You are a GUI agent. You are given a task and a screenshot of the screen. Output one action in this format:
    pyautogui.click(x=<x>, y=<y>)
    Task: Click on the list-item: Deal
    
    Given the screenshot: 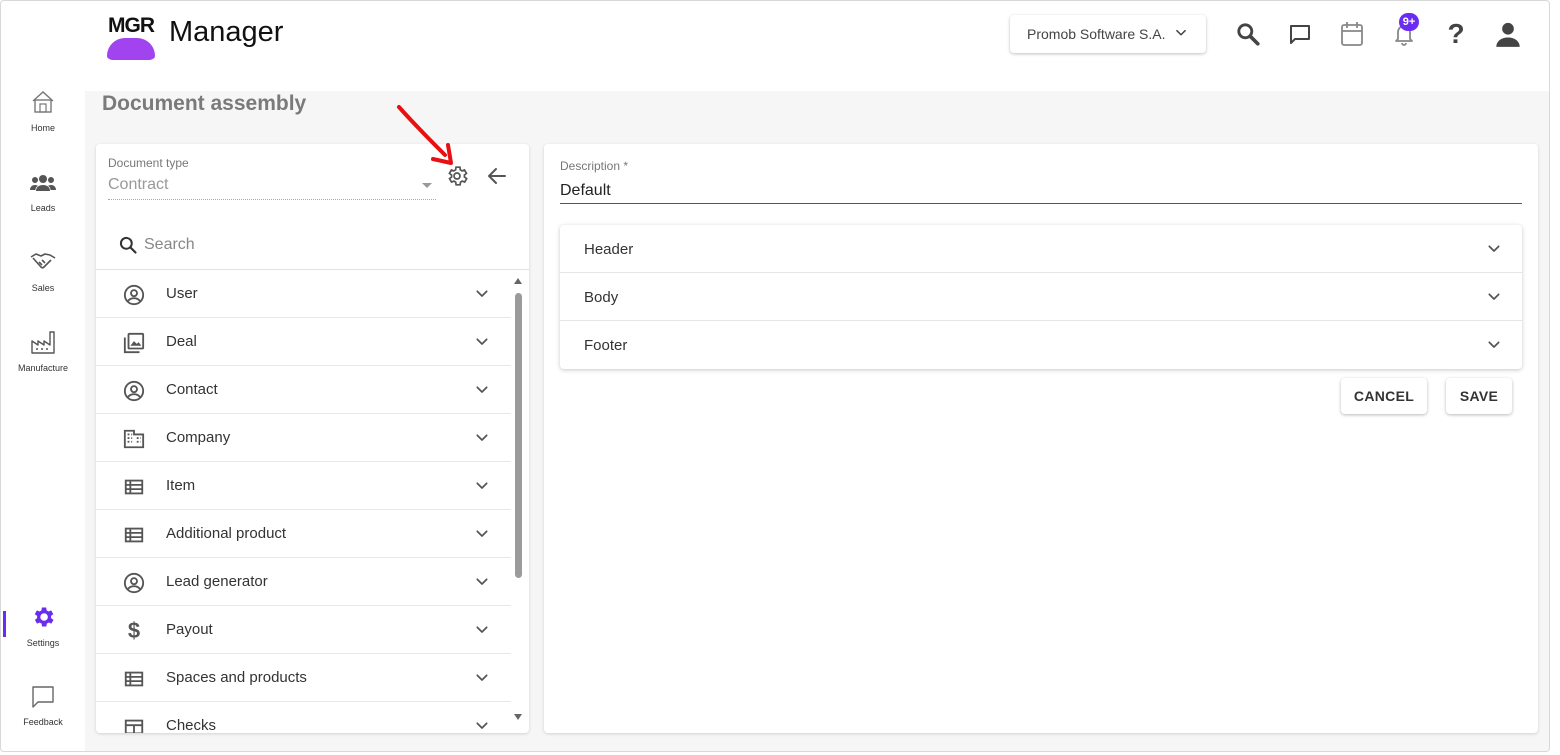 What is the action you would take?
    pyautogui.click(x=303, y=342)
    